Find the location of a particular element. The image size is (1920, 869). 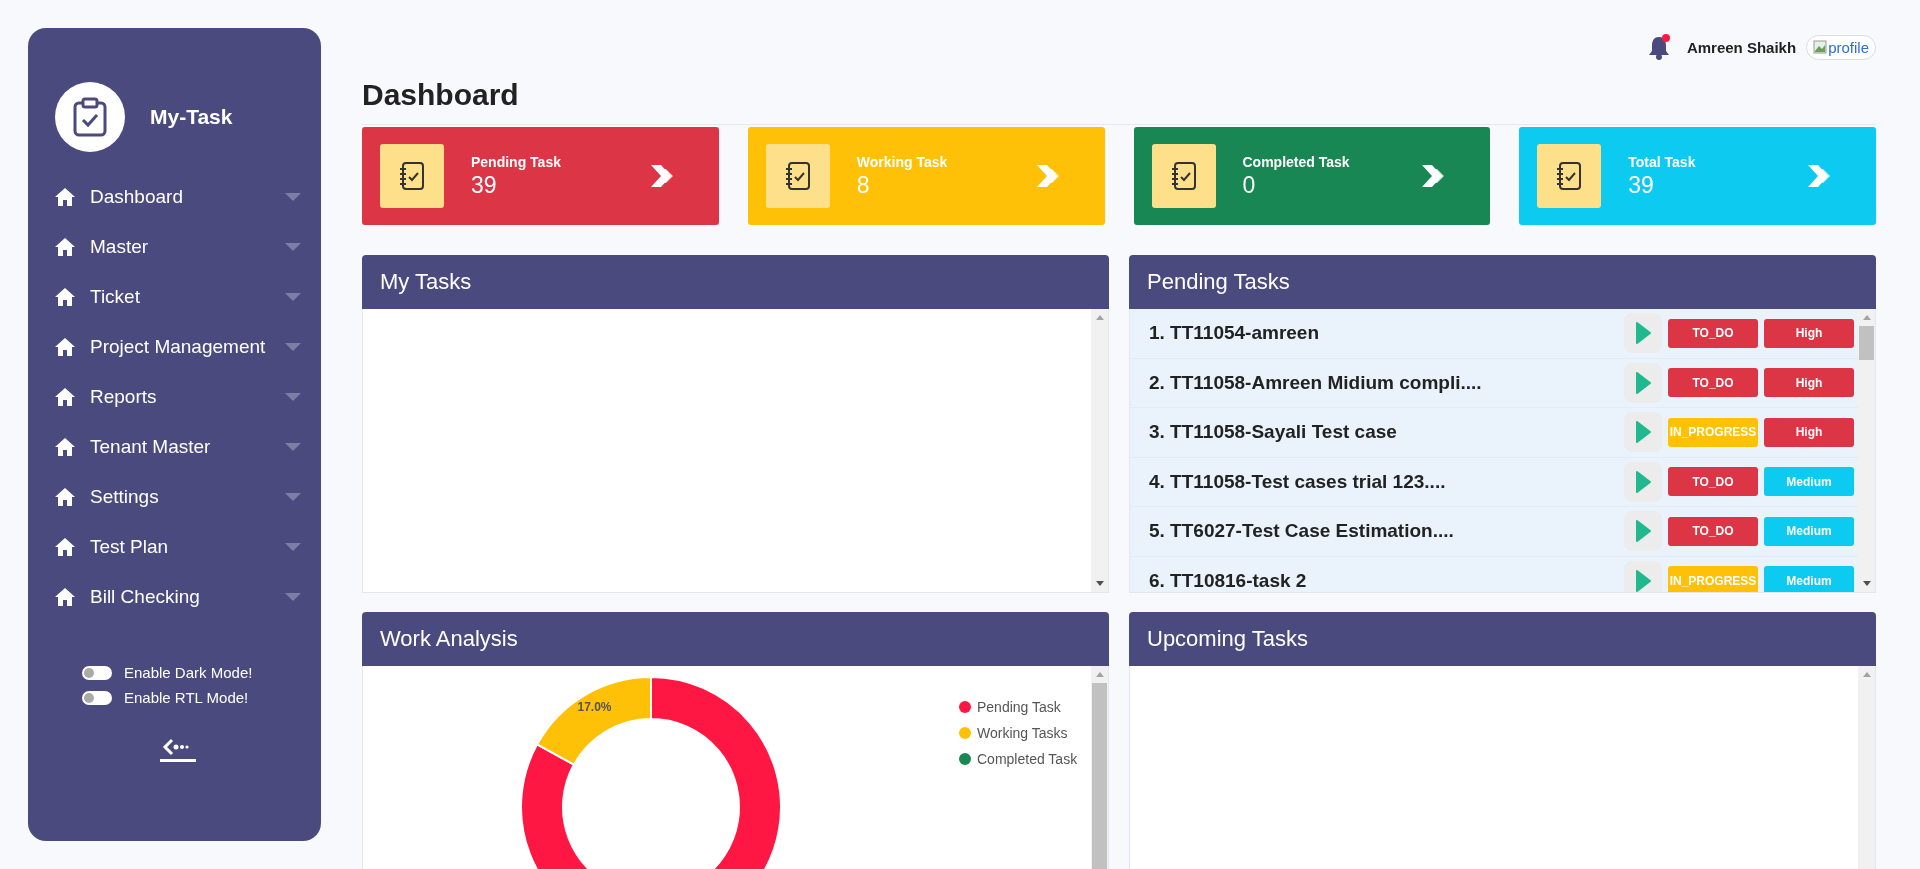

panel-header: Work Analysis is located at coordinates (735, 639).